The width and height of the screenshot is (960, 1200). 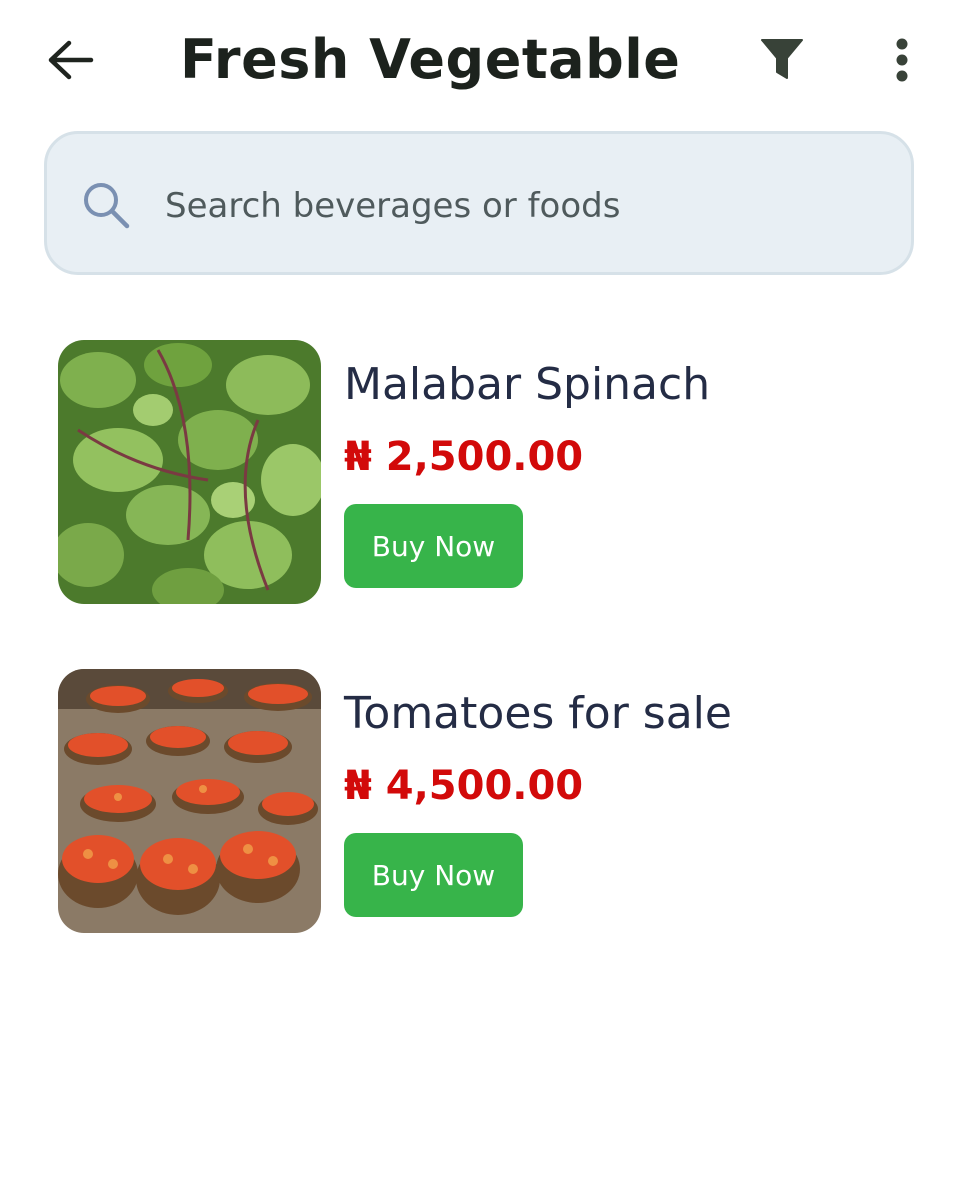 I want to click on back-button, so click(x=71, y=60).